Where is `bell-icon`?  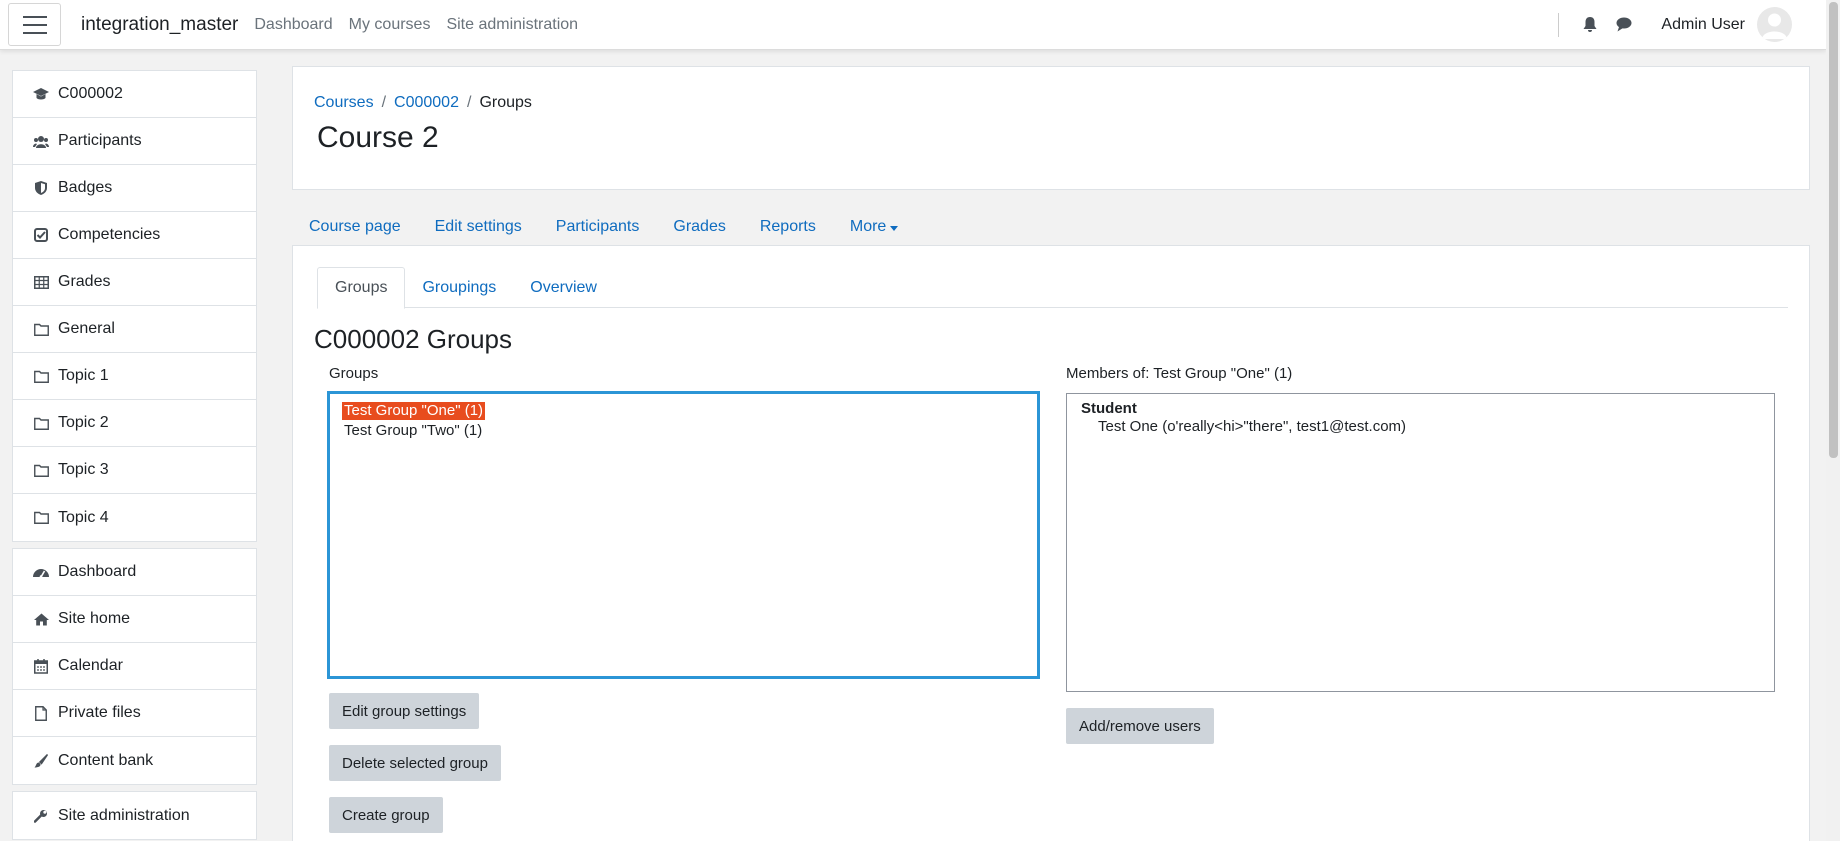 bell-icon is located at coordinates (1590, 25).